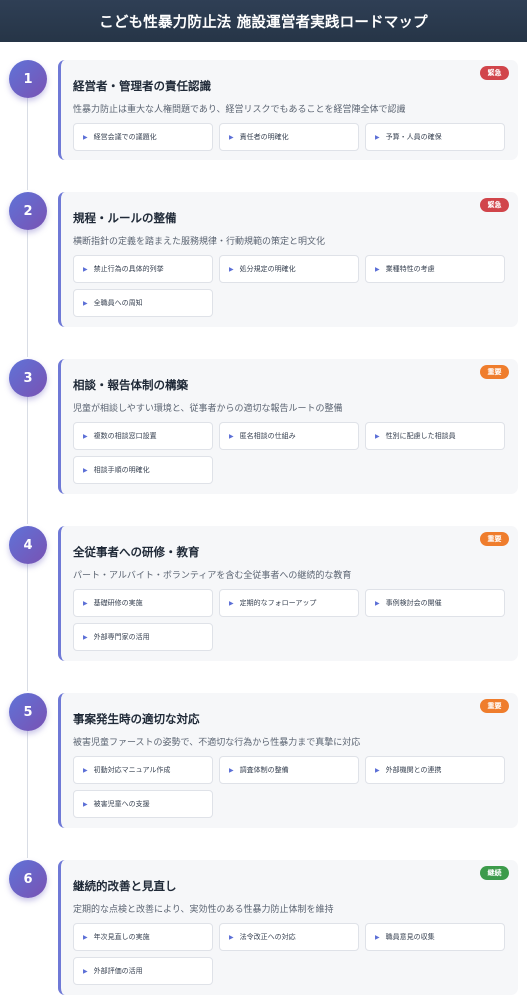 Image resolution: width=527 pixels, height=1008 pixels. Describe the element at coordinates (264, 137) in the screenshot. I see `action-item-label: 責任者の明確化` at that location.